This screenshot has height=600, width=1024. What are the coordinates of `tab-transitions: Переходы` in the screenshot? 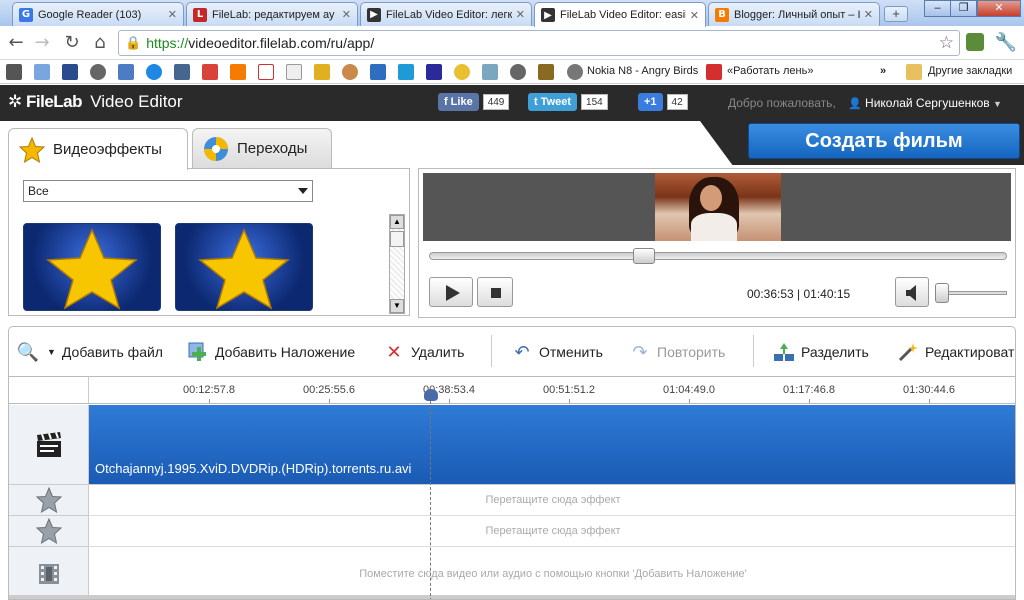 It's located at (262, 148).